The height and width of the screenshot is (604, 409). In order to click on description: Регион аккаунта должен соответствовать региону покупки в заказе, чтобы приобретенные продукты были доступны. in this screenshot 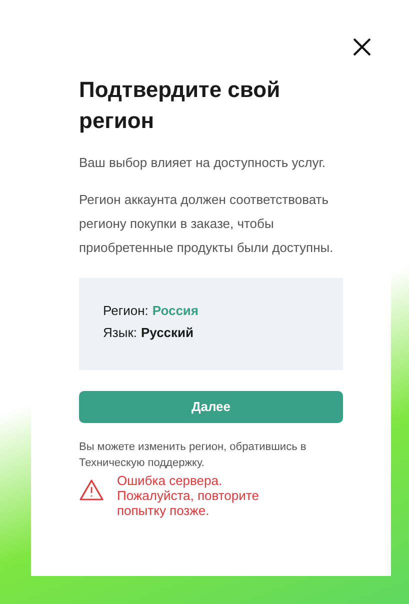, I will do `click(206, 224)`.